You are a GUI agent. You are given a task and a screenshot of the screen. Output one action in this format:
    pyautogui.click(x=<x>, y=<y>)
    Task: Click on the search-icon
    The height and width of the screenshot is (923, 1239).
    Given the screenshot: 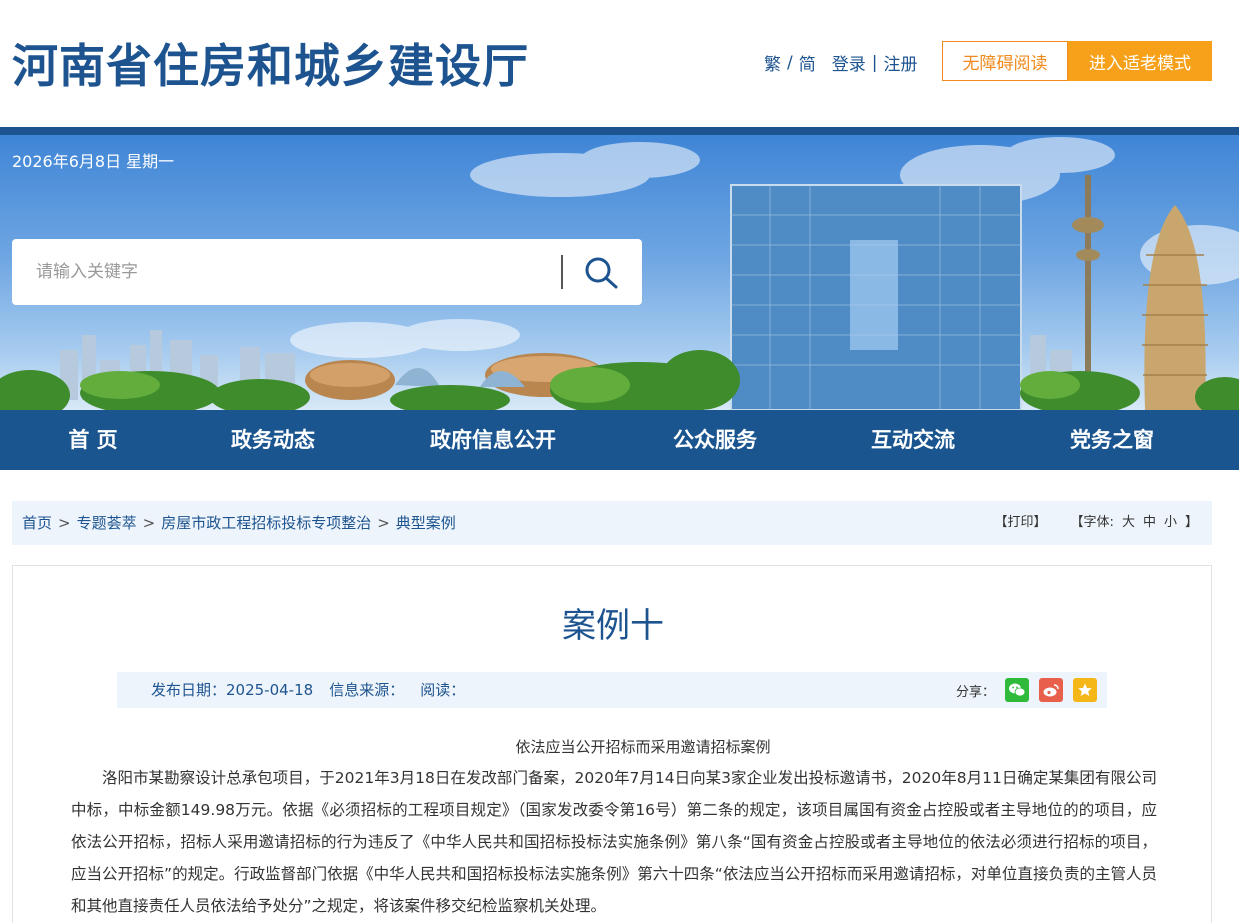 What is the action you would take?
    pyautogui.click(x=601, y=273)
    